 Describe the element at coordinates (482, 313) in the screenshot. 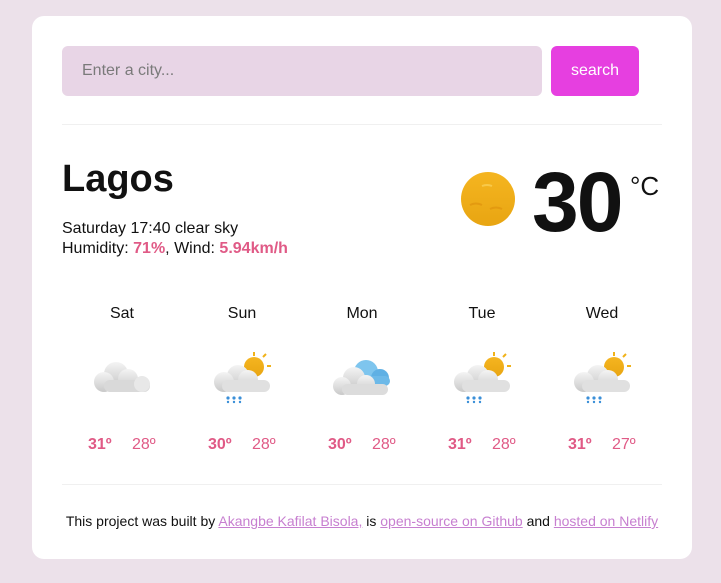

I see `forecast-day-name: Tue` at that location.